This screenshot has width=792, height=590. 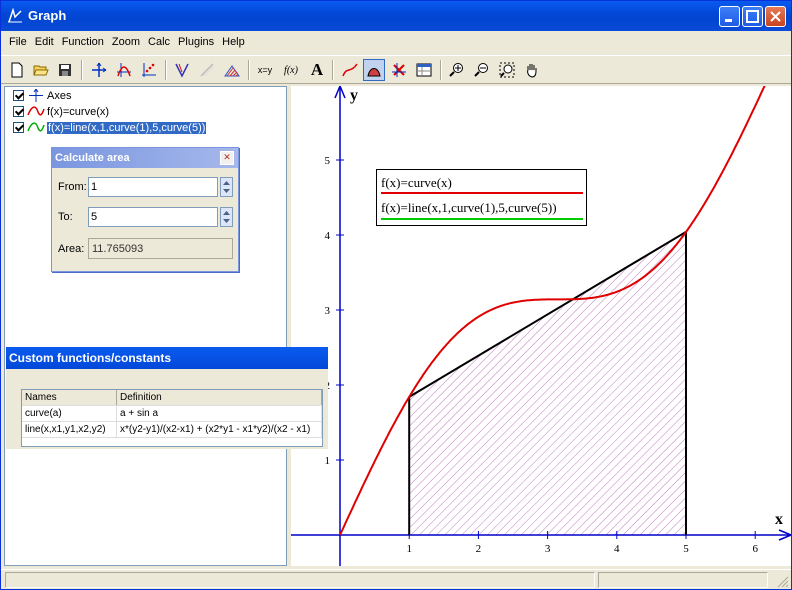 I want to click on spinner-arrows-icon, so click(x=226, y=187).